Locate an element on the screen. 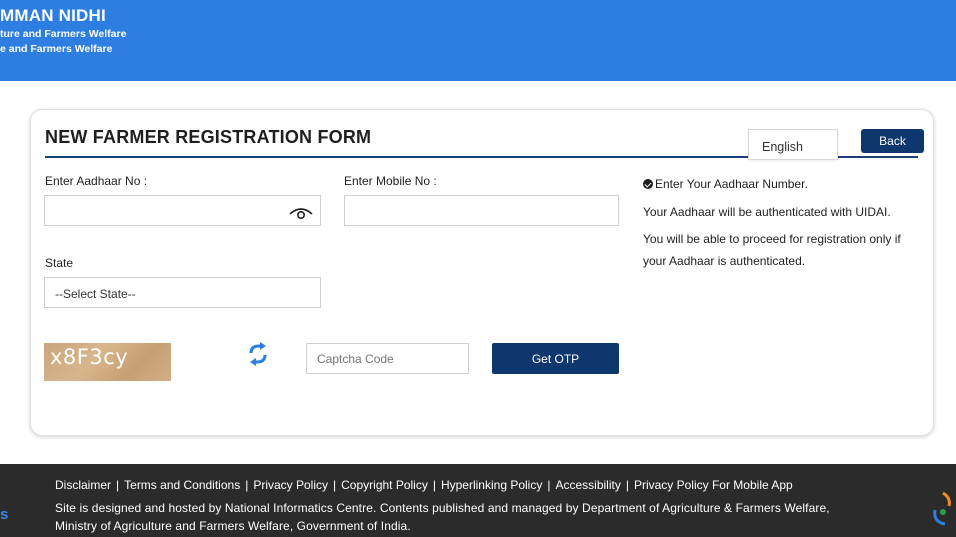 Image resolution: width=956 pixels, height=537 pixels. footer-emblem-icon is located at coordinates (942, 508).